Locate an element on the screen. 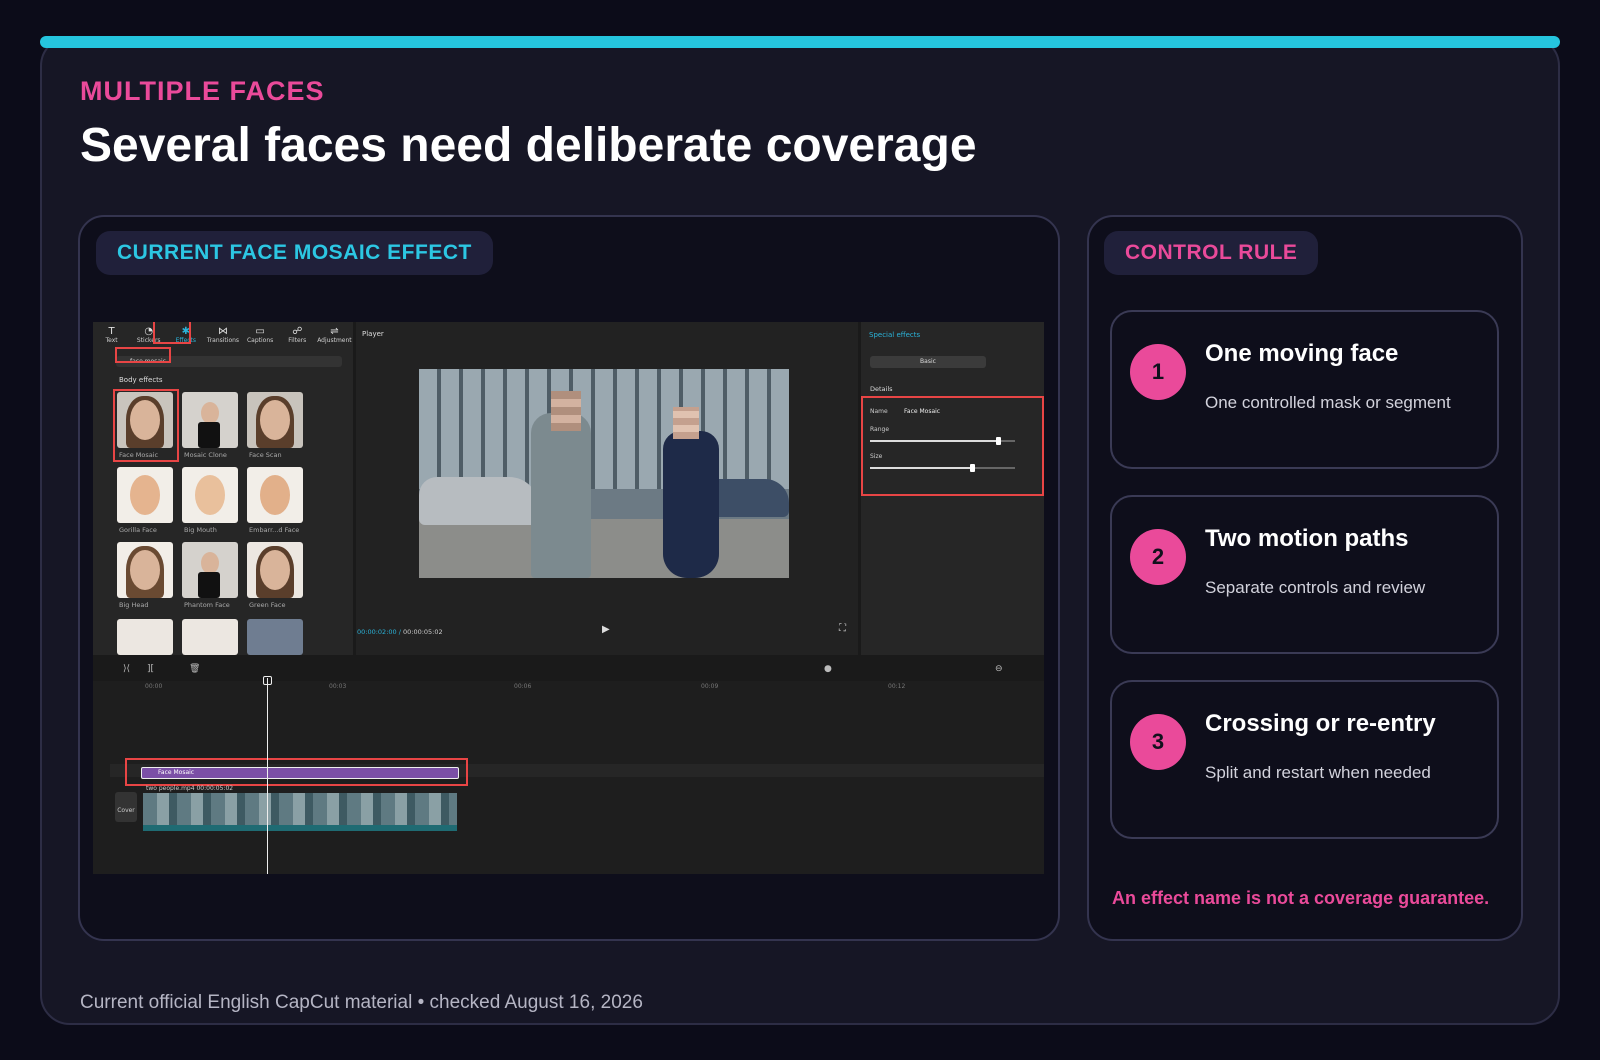 This screenshot has height=1060, width=1600. tool-adjustment: ⇌ Adjustment is located at coordinates (334, 336).